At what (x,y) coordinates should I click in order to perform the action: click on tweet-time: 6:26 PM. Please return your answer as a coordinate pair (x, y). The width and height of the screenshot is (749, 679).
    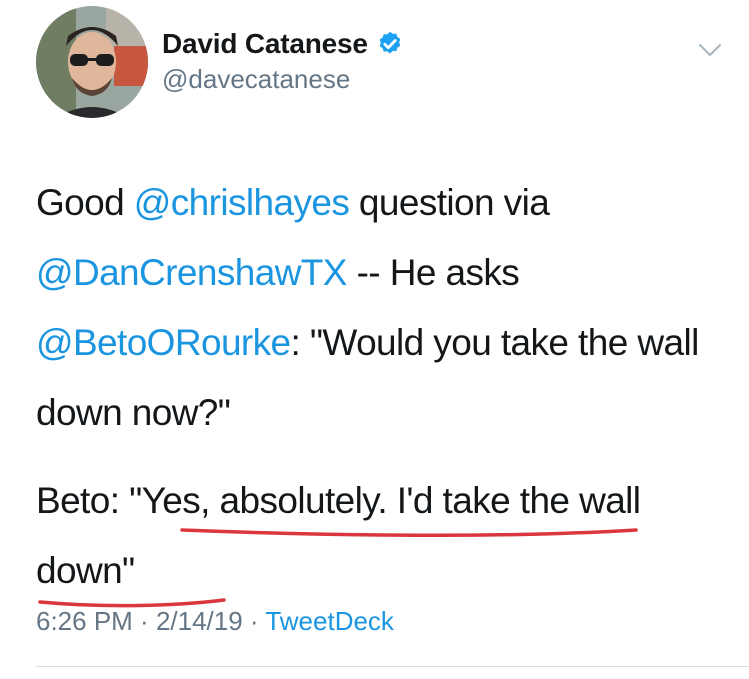
    Looking at the image, I should click on (84, 621).